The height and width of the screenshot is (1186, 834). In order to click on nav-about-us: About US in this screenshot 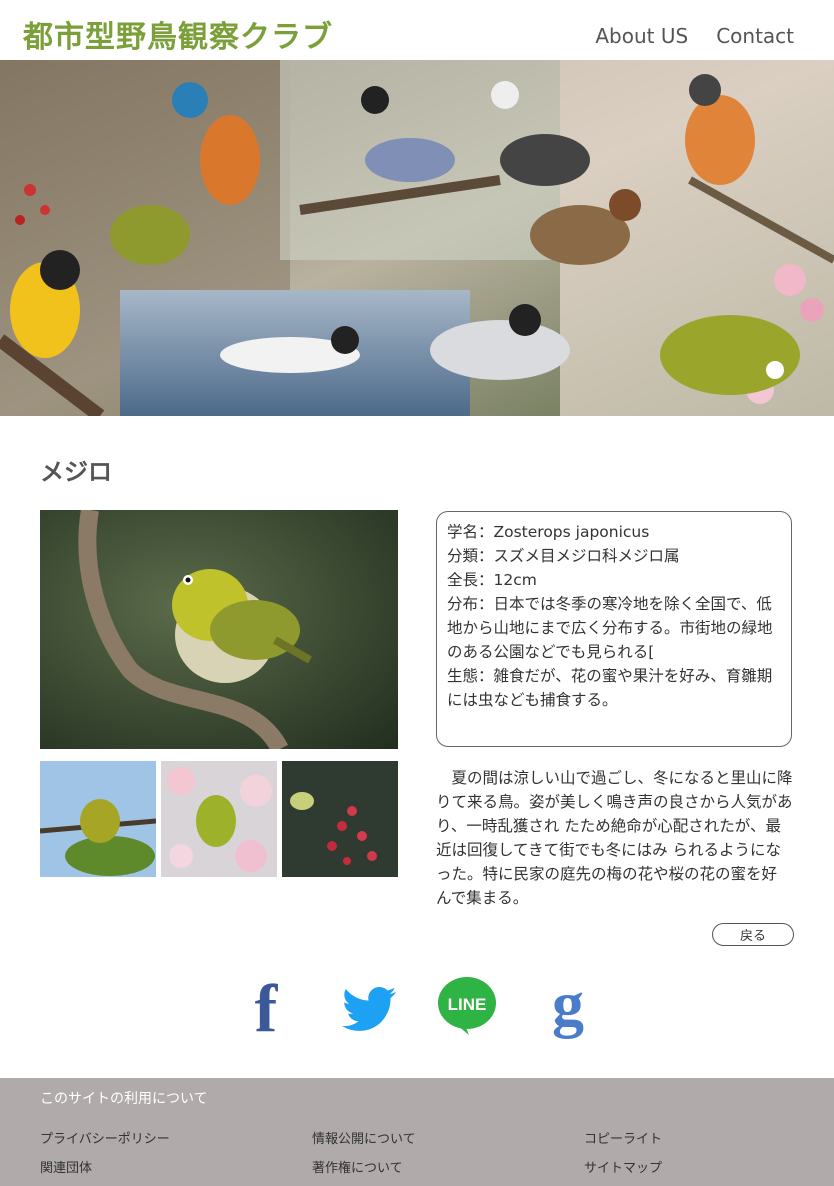, I will do `click(641, 36)`.